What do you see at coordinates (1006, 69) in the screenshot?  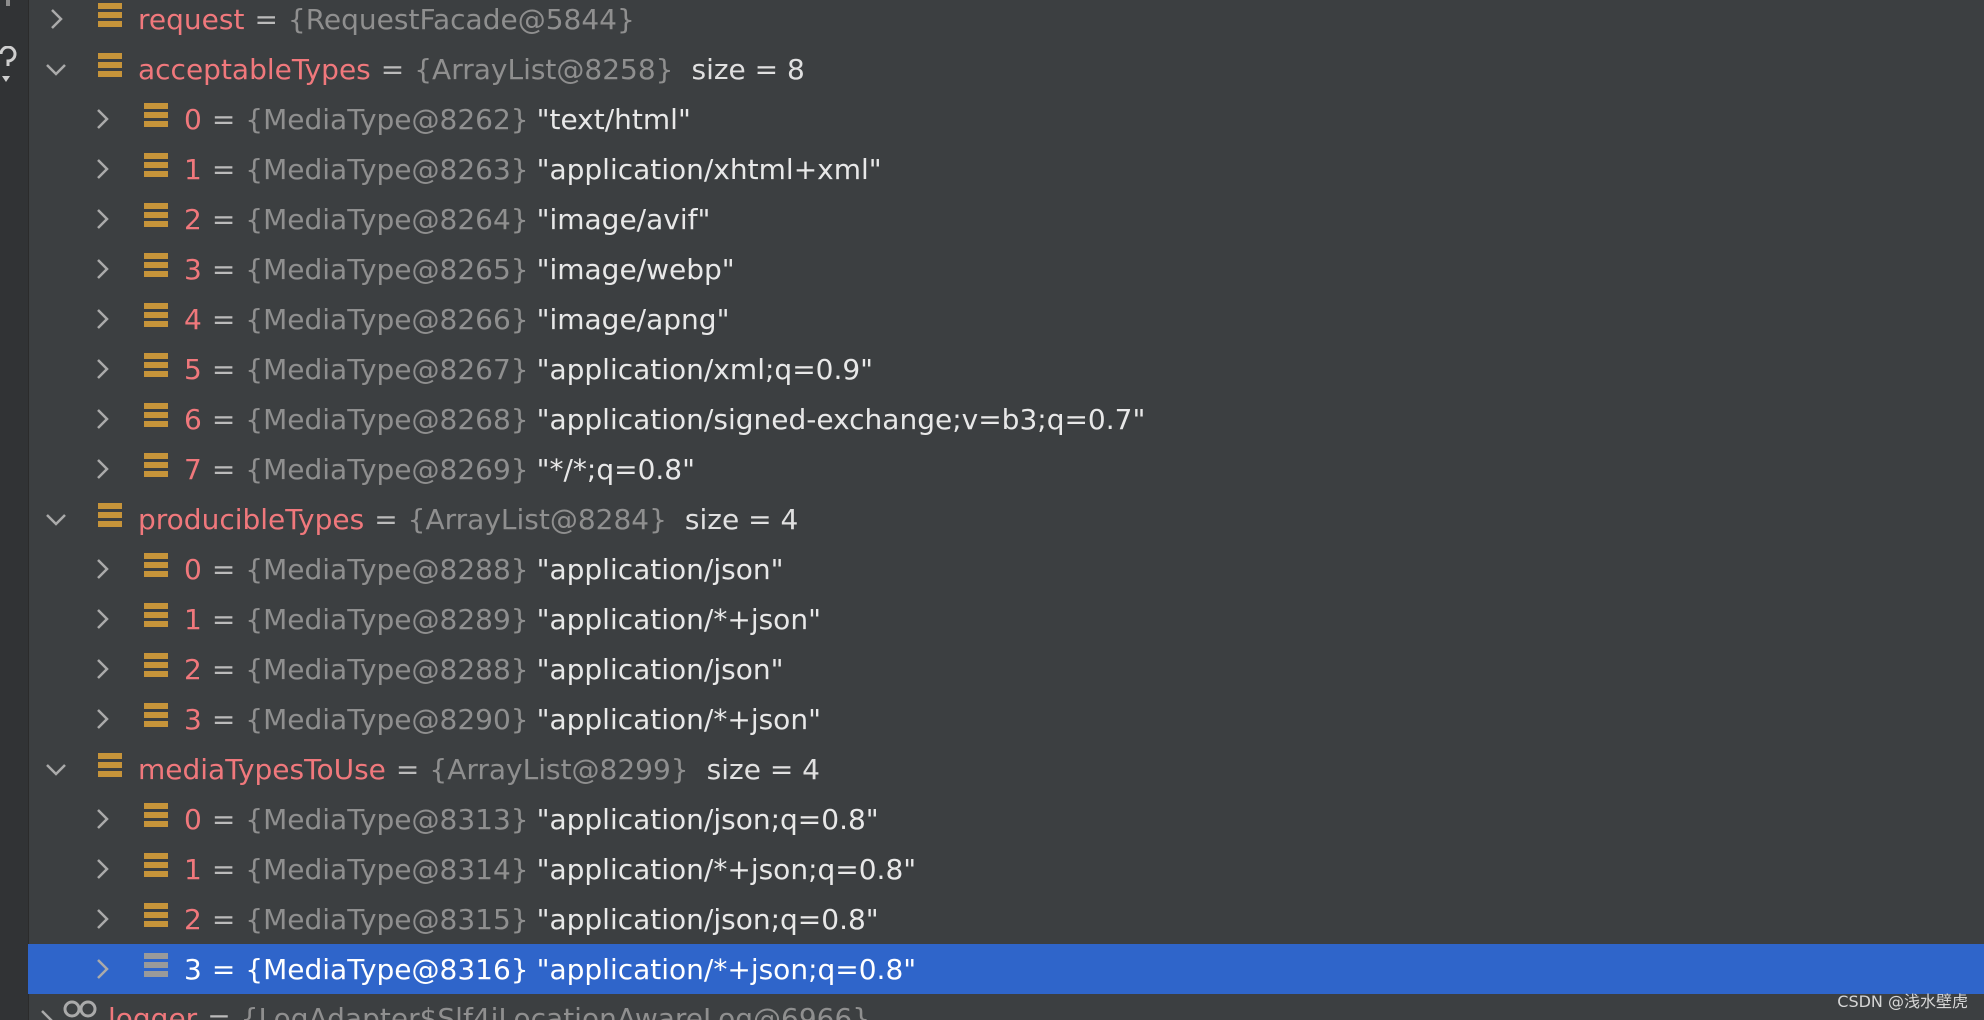 I see `variable-row: acceptableTypes = {ArrayList@8258} size = 8` at bounding box center [1006, 69].